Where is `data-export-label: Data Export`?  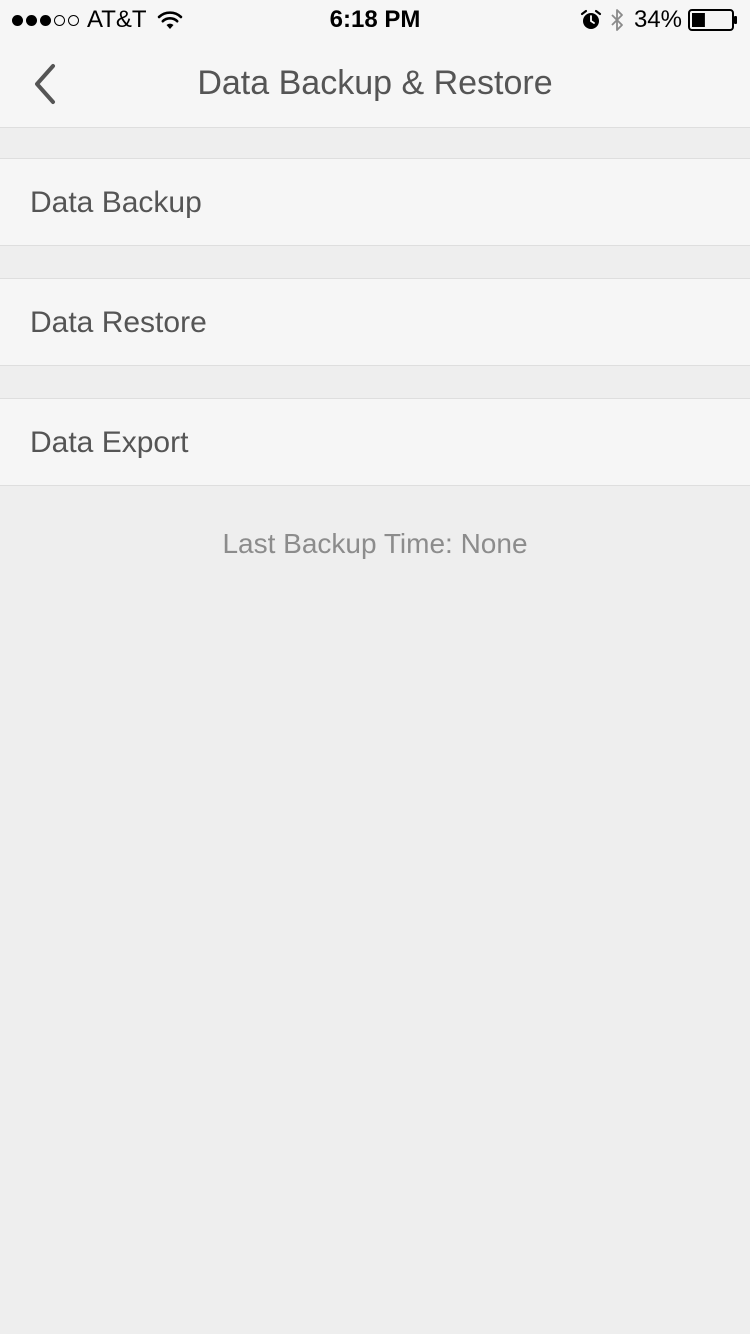
data-export-label: Data Export is located at coordinates (109, 442).